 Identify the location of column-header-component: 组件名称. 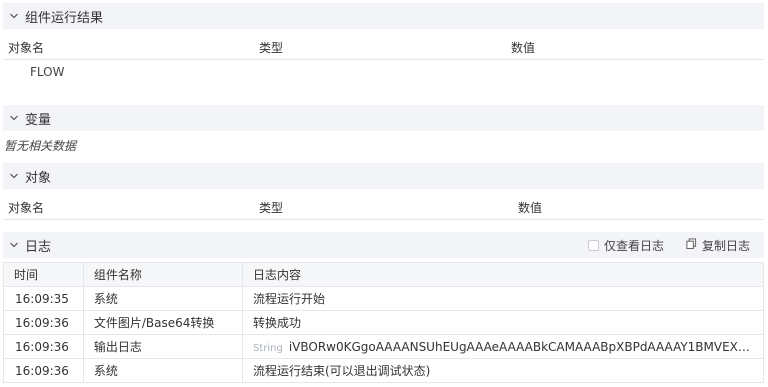
(162, 274).